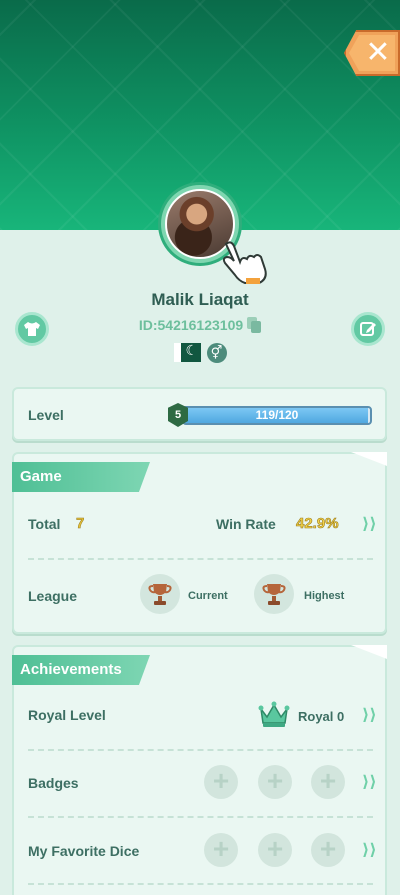 The image size is (400, 895). I want to click on badges-chevron-icon: ⟩⟩, so click(369, 782).